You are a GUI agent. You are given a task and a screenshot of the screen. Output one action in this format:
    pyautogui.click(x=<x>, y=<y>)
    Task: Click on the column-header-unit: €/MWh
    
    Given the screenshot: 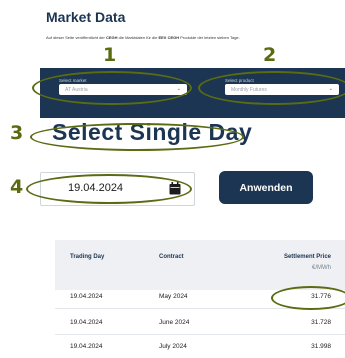 What is the action you would take?
    pyautogui.click(x=321, y=268)
    